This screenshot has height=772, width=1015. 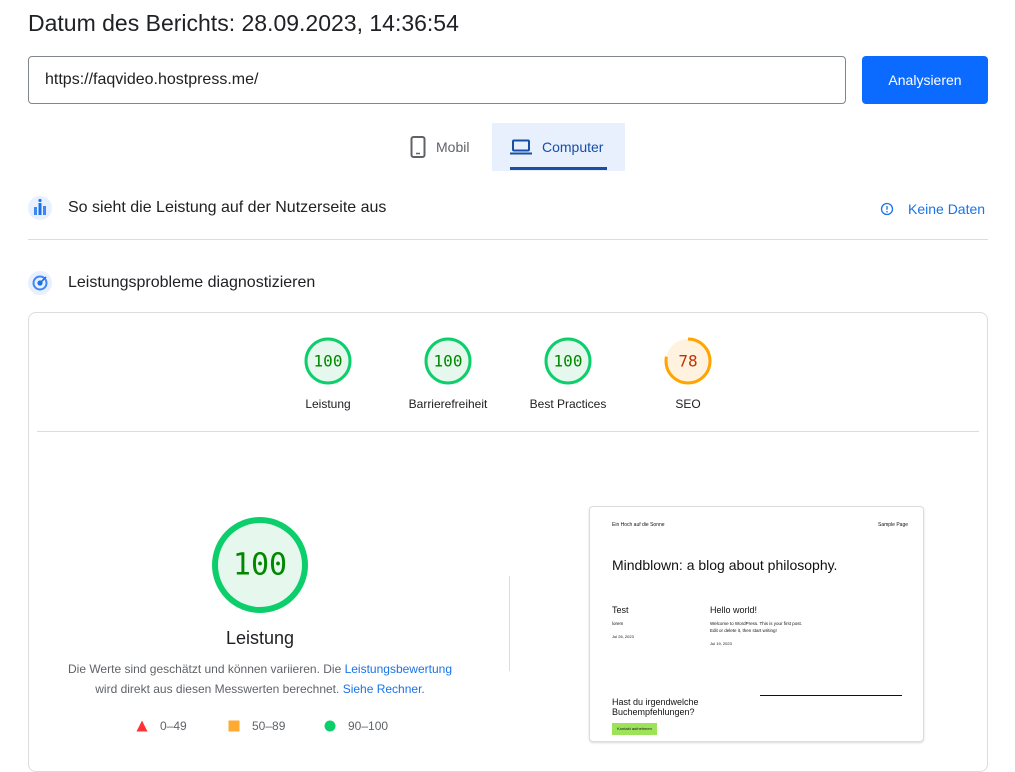 What do you see at coordinates (173, 726) in the screenshot?
I see `legend-fail-range: 0–49` at bounding box center [173, 726].